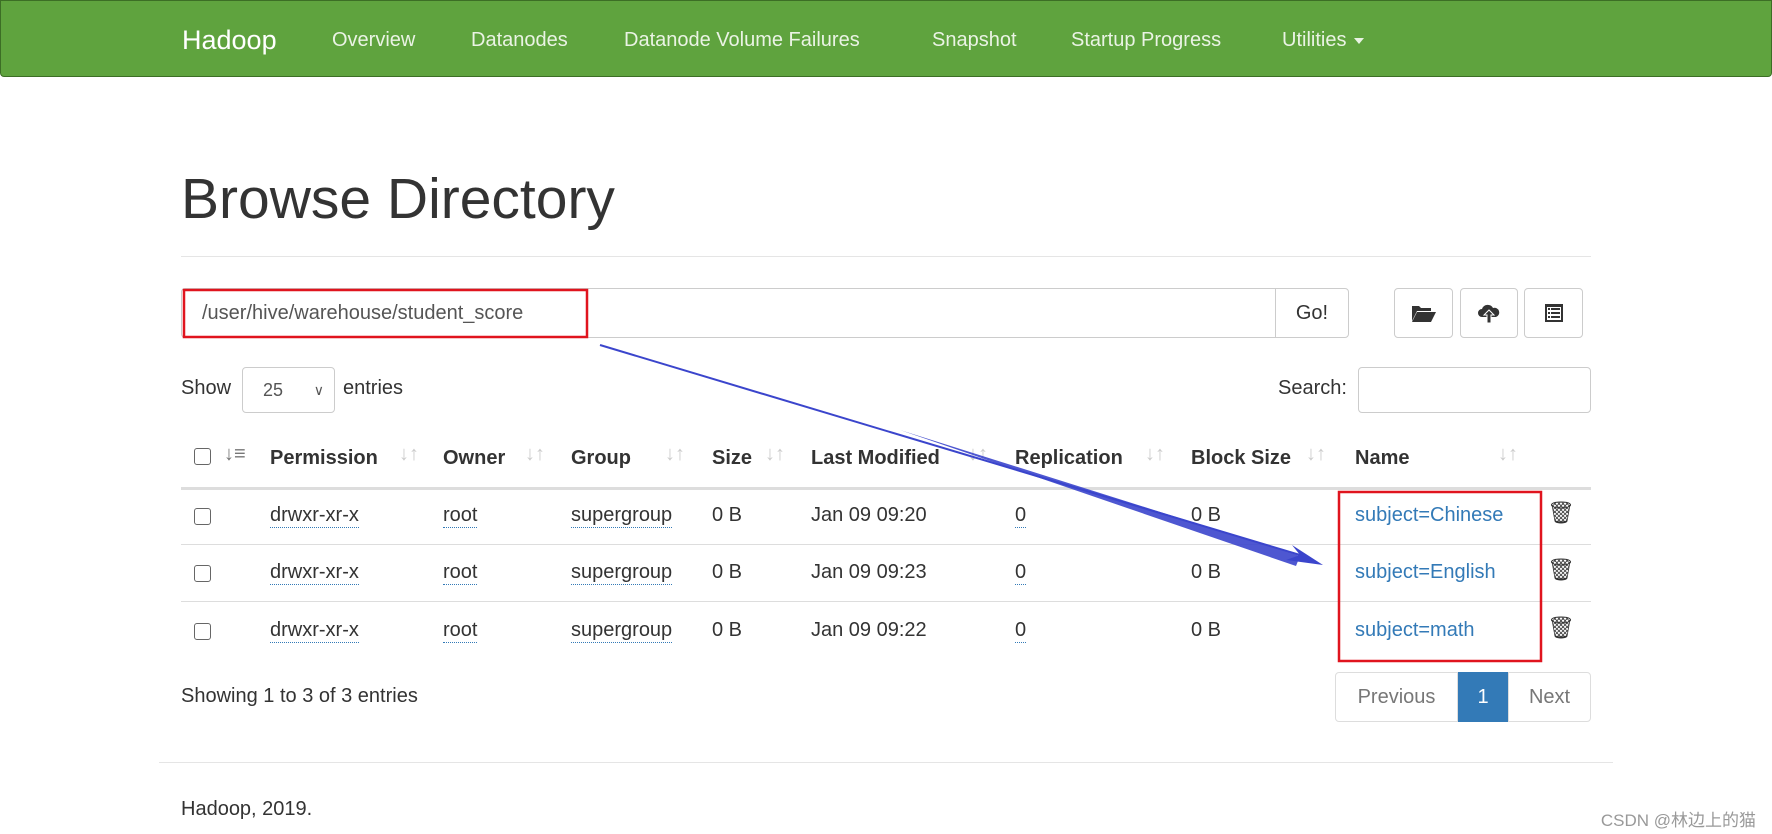 Image resolution: width=1772 pixels, height=834 pixels. Describe the element at coordinates (385, 313) in the screenshot. I see `path-highlight-box` at that location.